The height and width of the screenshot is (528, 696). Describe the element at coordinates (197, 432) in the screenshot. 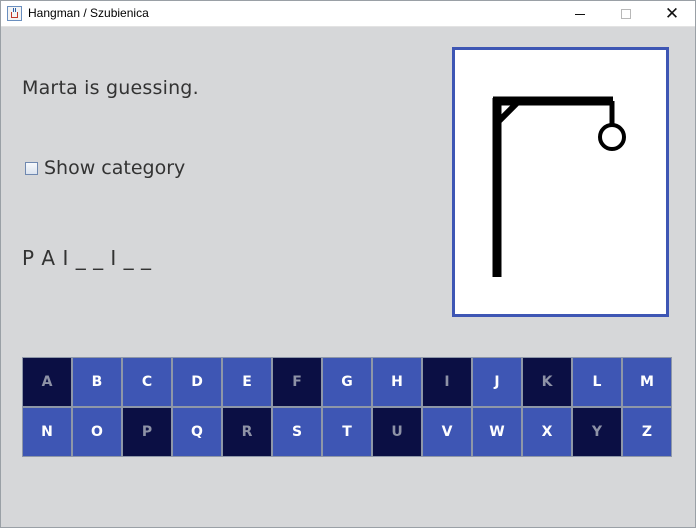

I see `letter-key-q: Q` at that location.